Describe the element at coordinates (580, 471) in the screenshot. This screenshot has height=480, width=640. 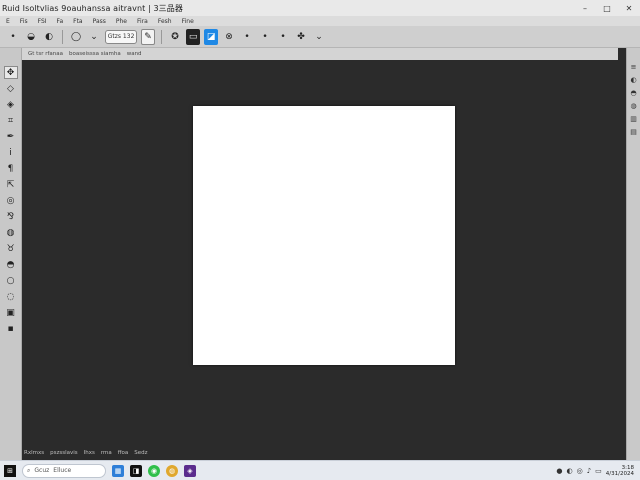
I see `network-icon: ◎` at that location.